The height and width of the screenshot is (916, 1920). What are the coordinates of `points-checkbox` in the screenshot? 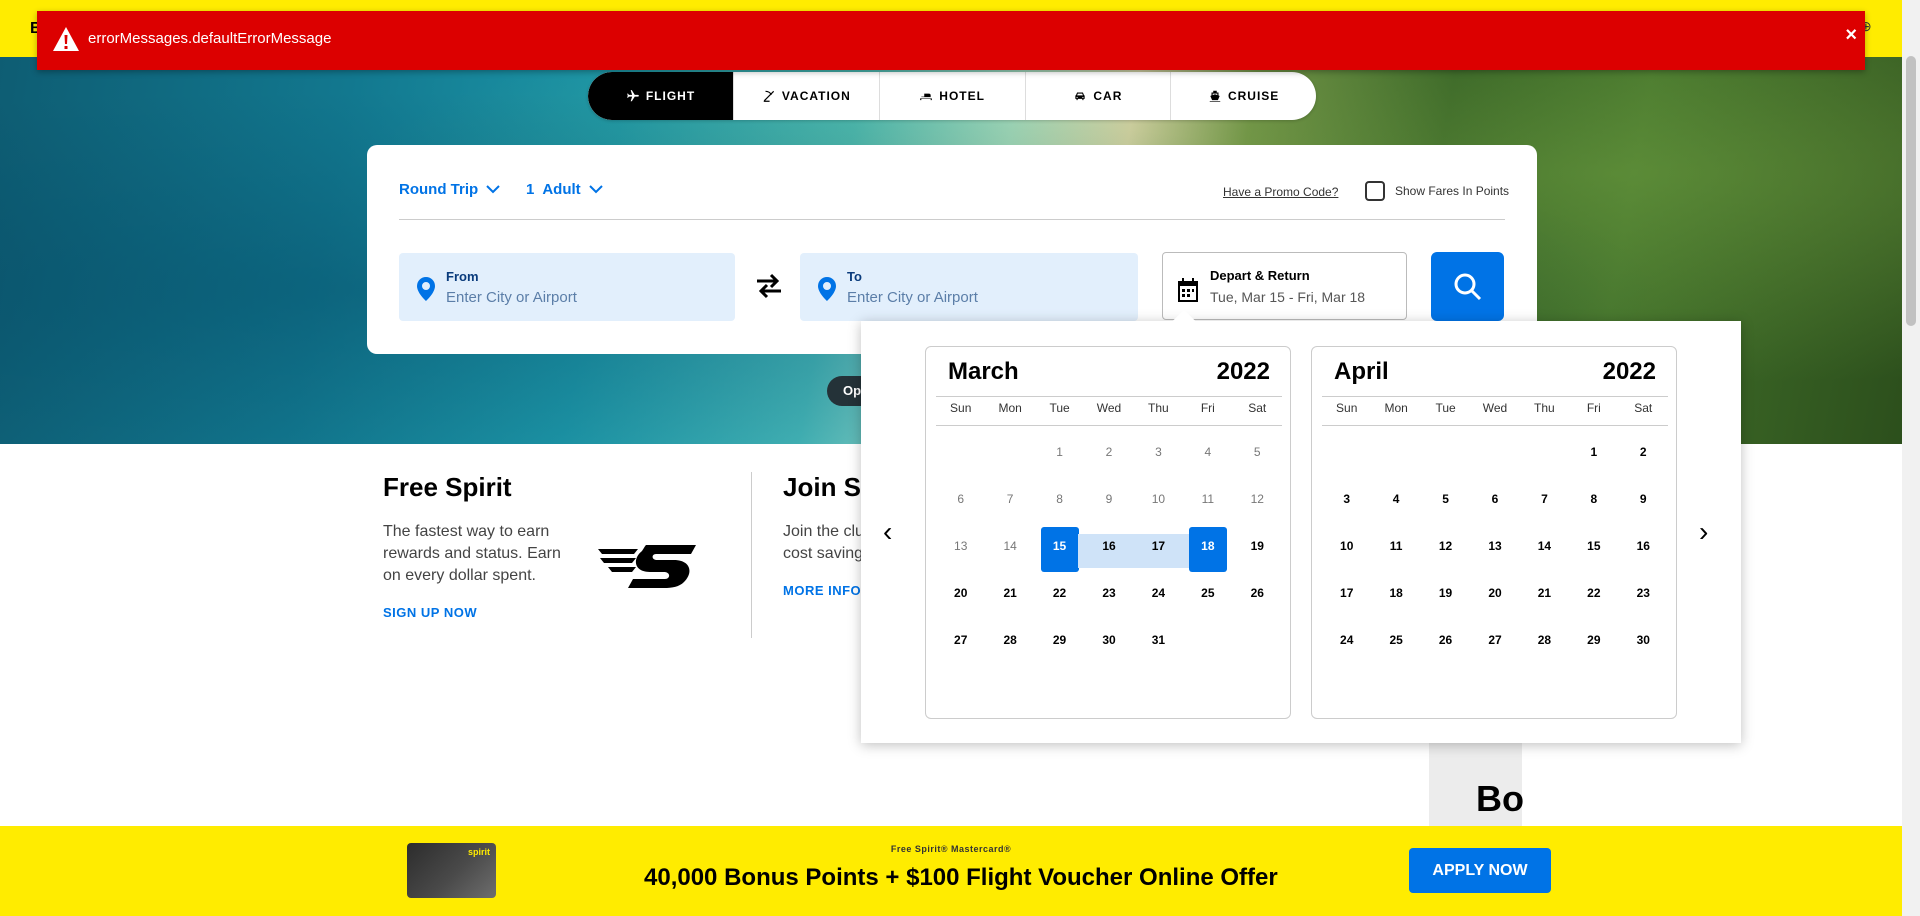 It's located at (1375, 191).